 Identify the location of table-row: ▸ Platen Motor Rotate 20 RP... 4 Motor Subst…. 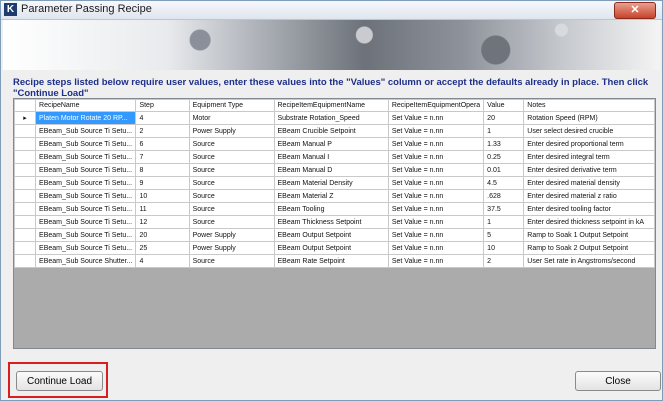
(334, 118).